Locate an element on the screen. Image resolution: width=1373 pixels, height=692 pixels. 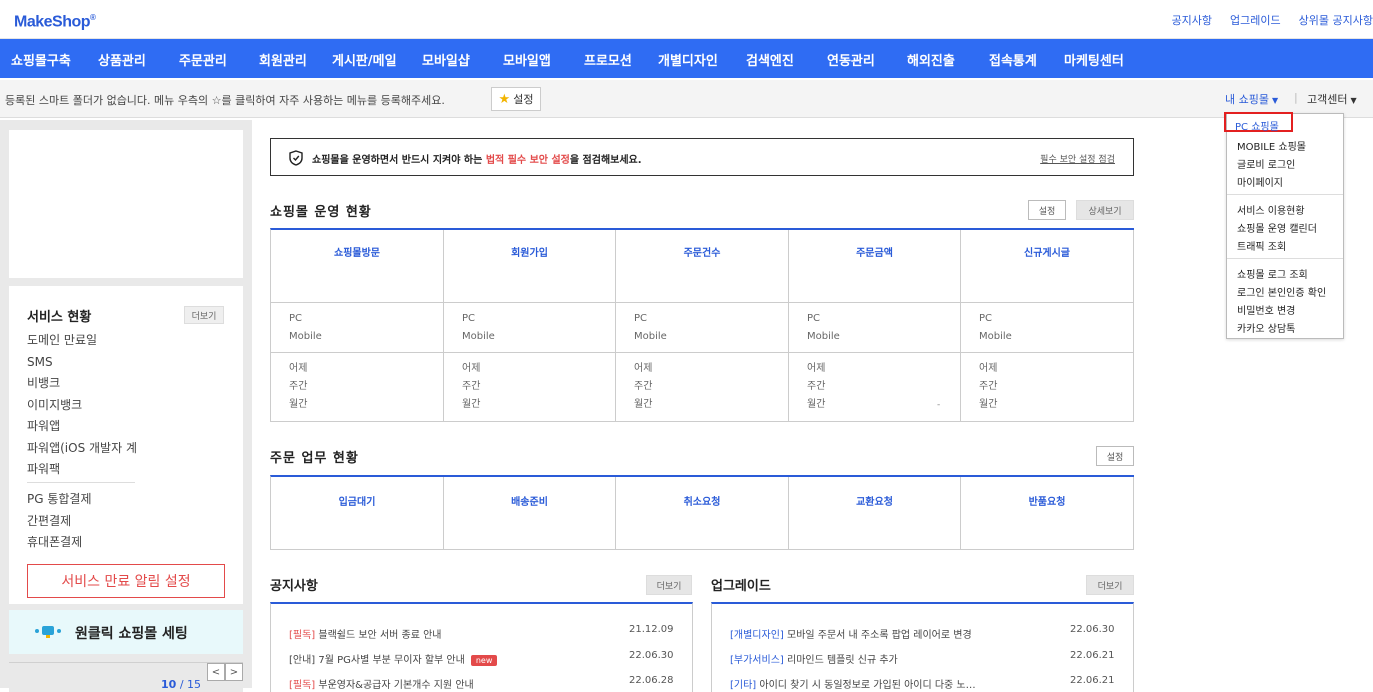
top-link-parent-notice: 상위몰 공지사항 is located at coordinates (1336, 20).